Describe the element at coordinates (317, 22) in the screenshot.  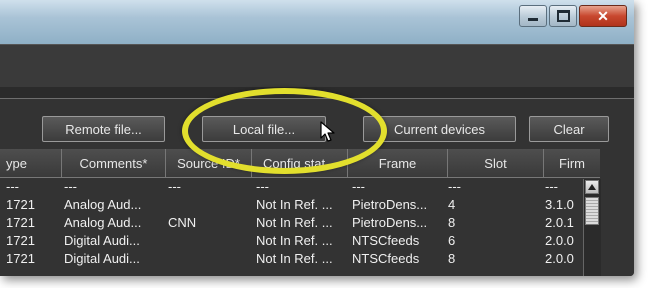
I see `title-bar: ✕` at that location.